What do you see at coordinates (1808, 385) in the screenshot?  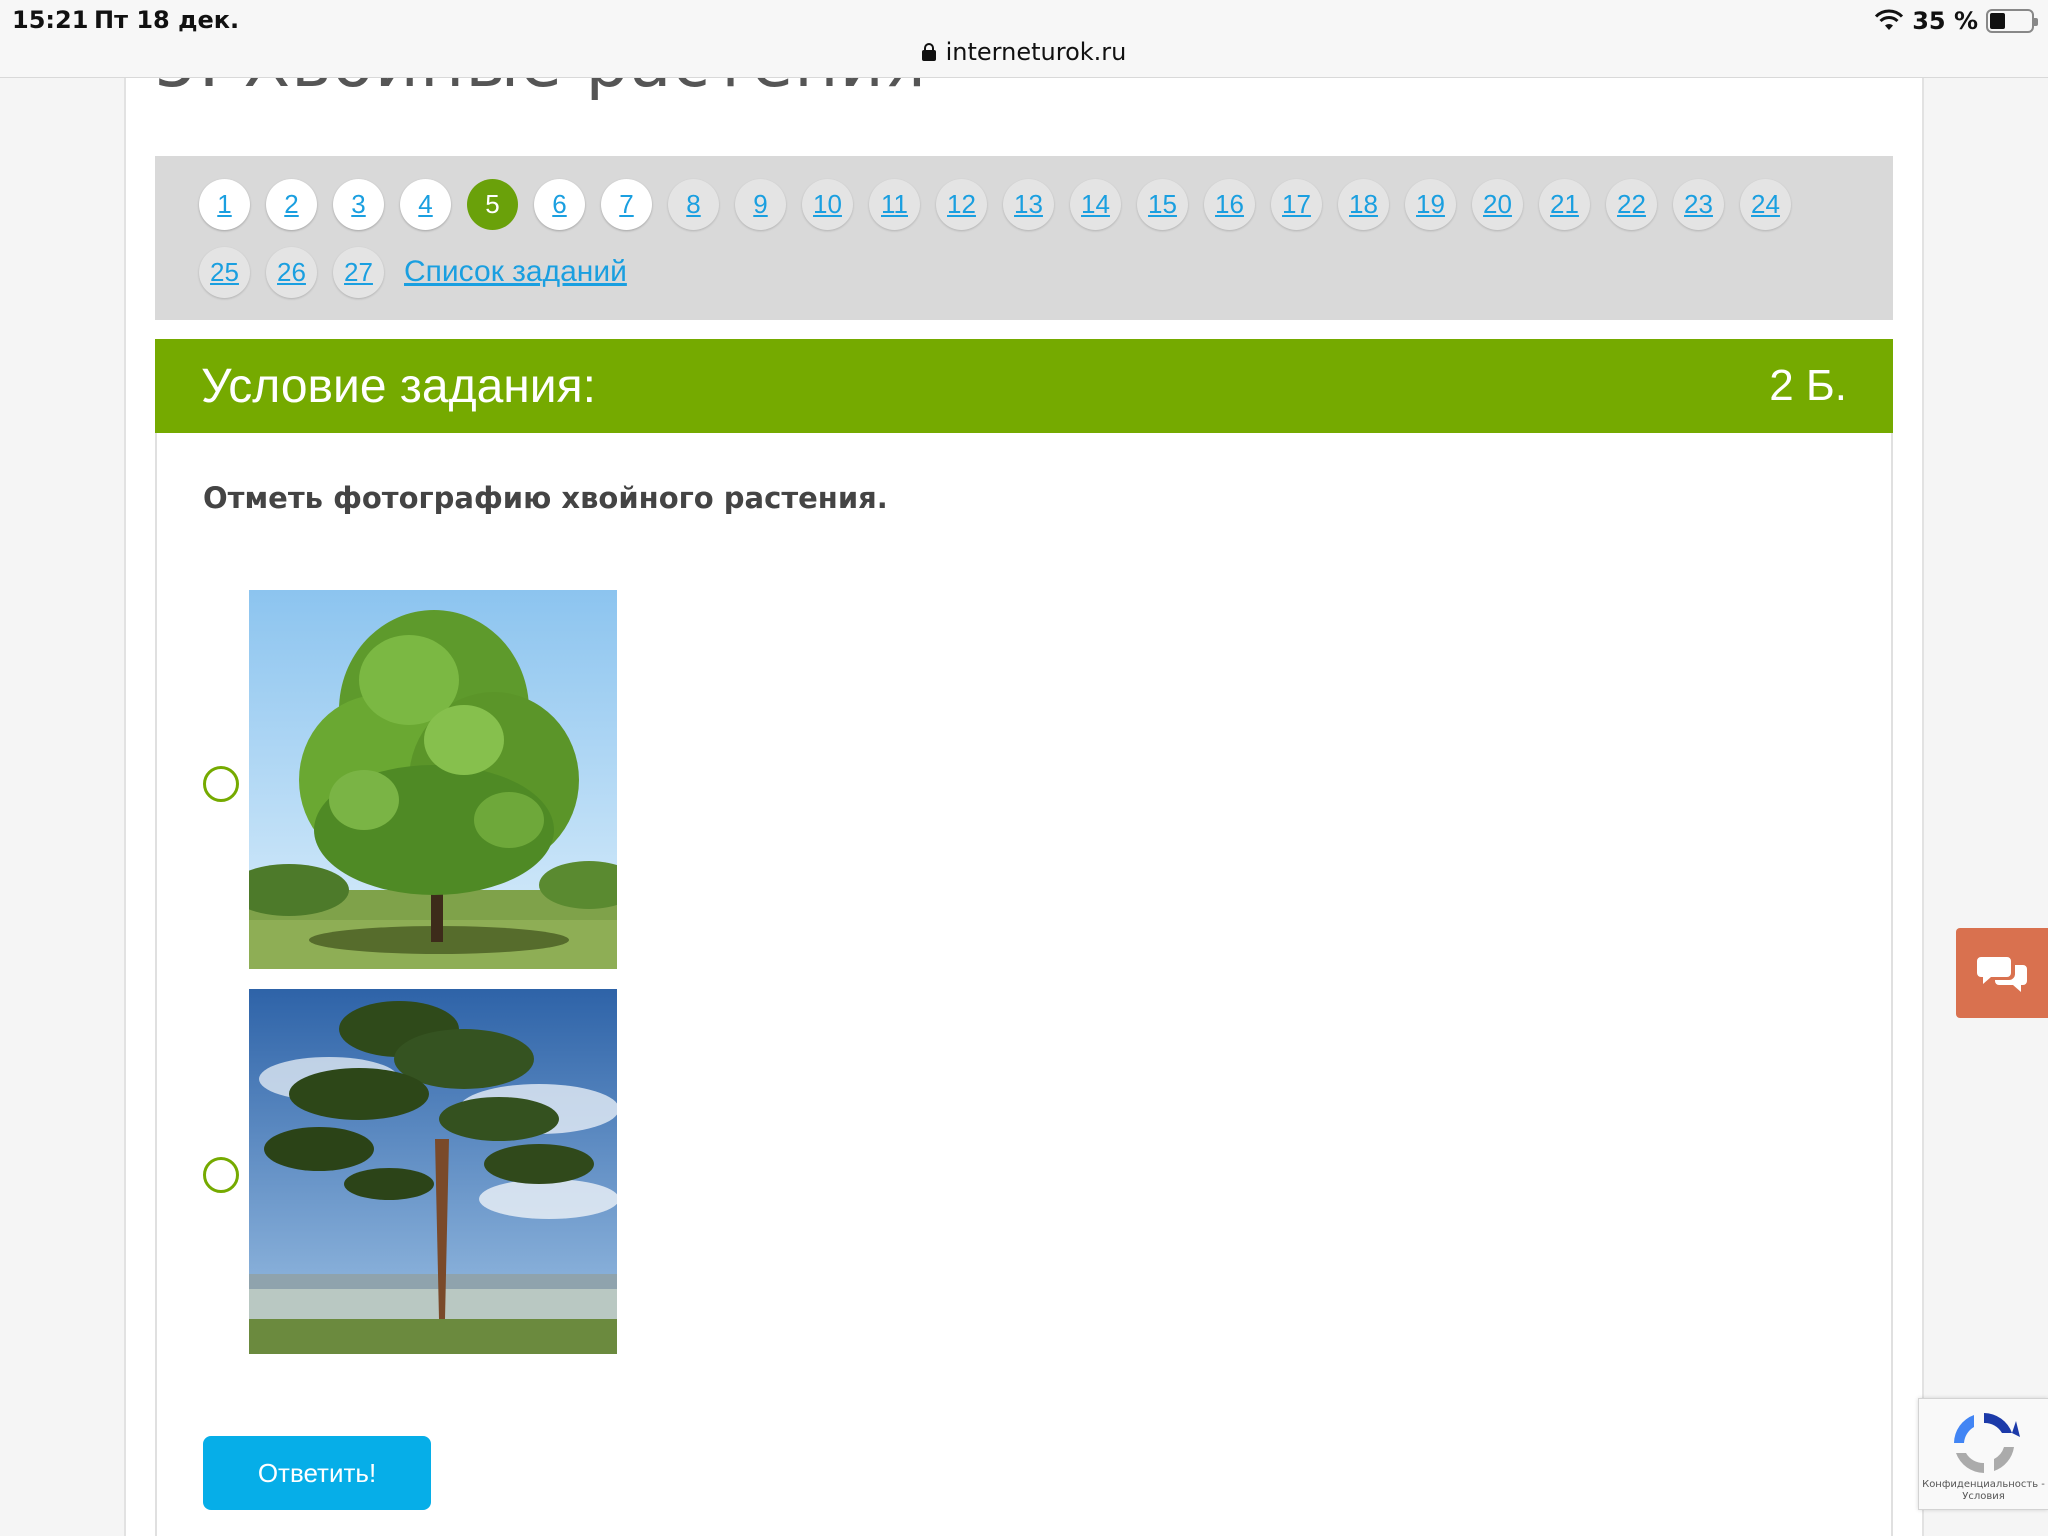 I see `task-score: 2 Б.` at bounding box center [1808, 385].